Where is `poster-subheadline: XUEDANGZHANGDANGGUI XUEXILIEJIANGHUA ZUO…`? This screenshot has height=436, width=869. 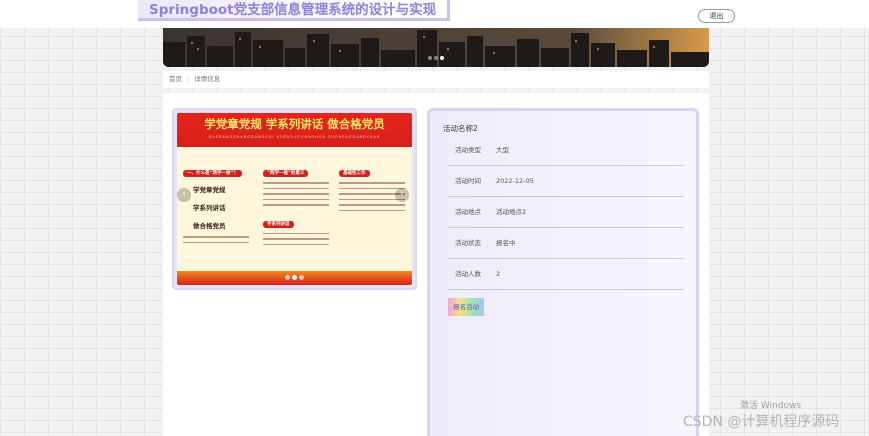
poster-subheadline: XUEDANGZHANGDANGGUI XUEXILIEJIANGHUA ZUO… is located at coordinates (294, 137).